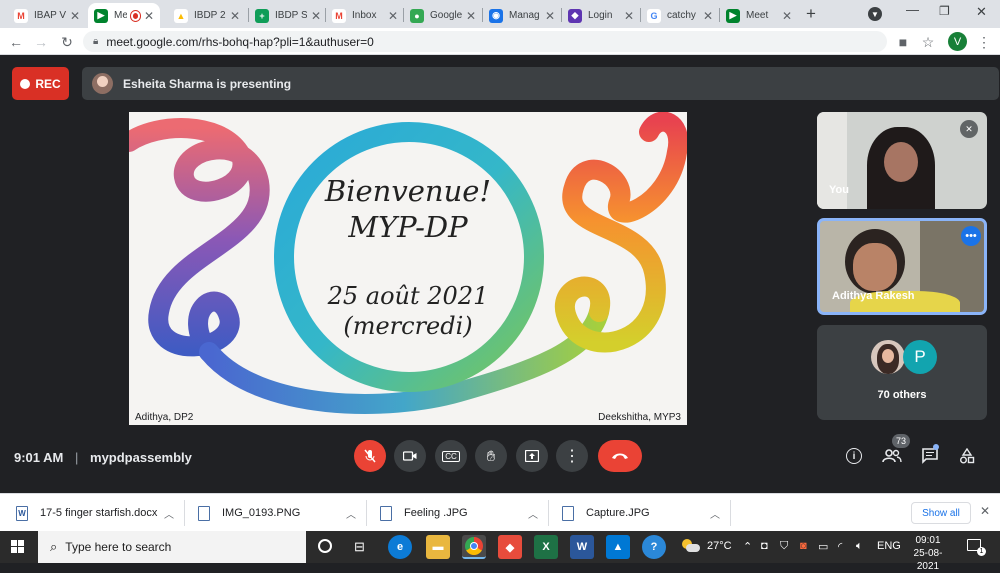 Image resolution: width=1000 pixels, height=573 pixels. What do you see at coordinates (803, 546) in the screenshot?
I see `tray-app-red-icon: ◙` at bounding box center [803, 546].